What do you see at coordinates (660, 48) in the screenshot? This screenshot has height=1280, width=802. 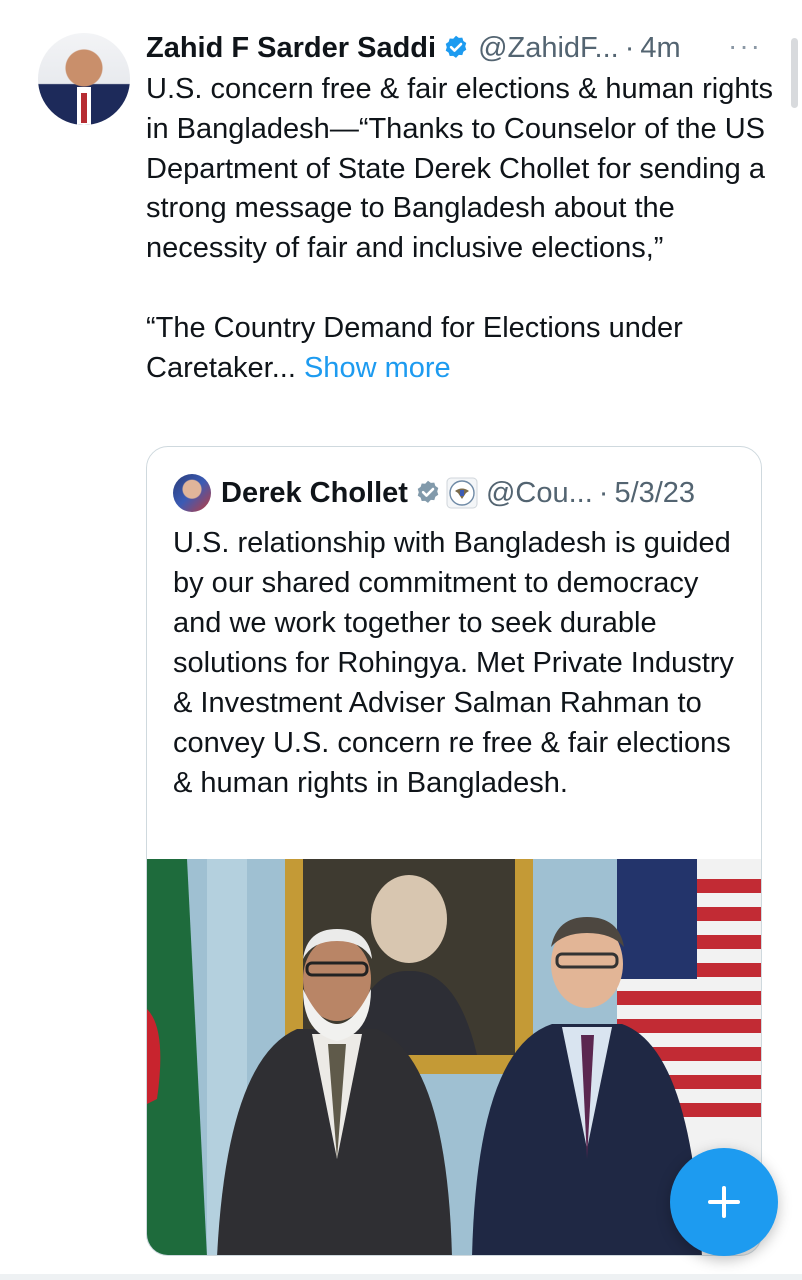 I see `tweet-time: 4m` at bounding box center [660, 48].